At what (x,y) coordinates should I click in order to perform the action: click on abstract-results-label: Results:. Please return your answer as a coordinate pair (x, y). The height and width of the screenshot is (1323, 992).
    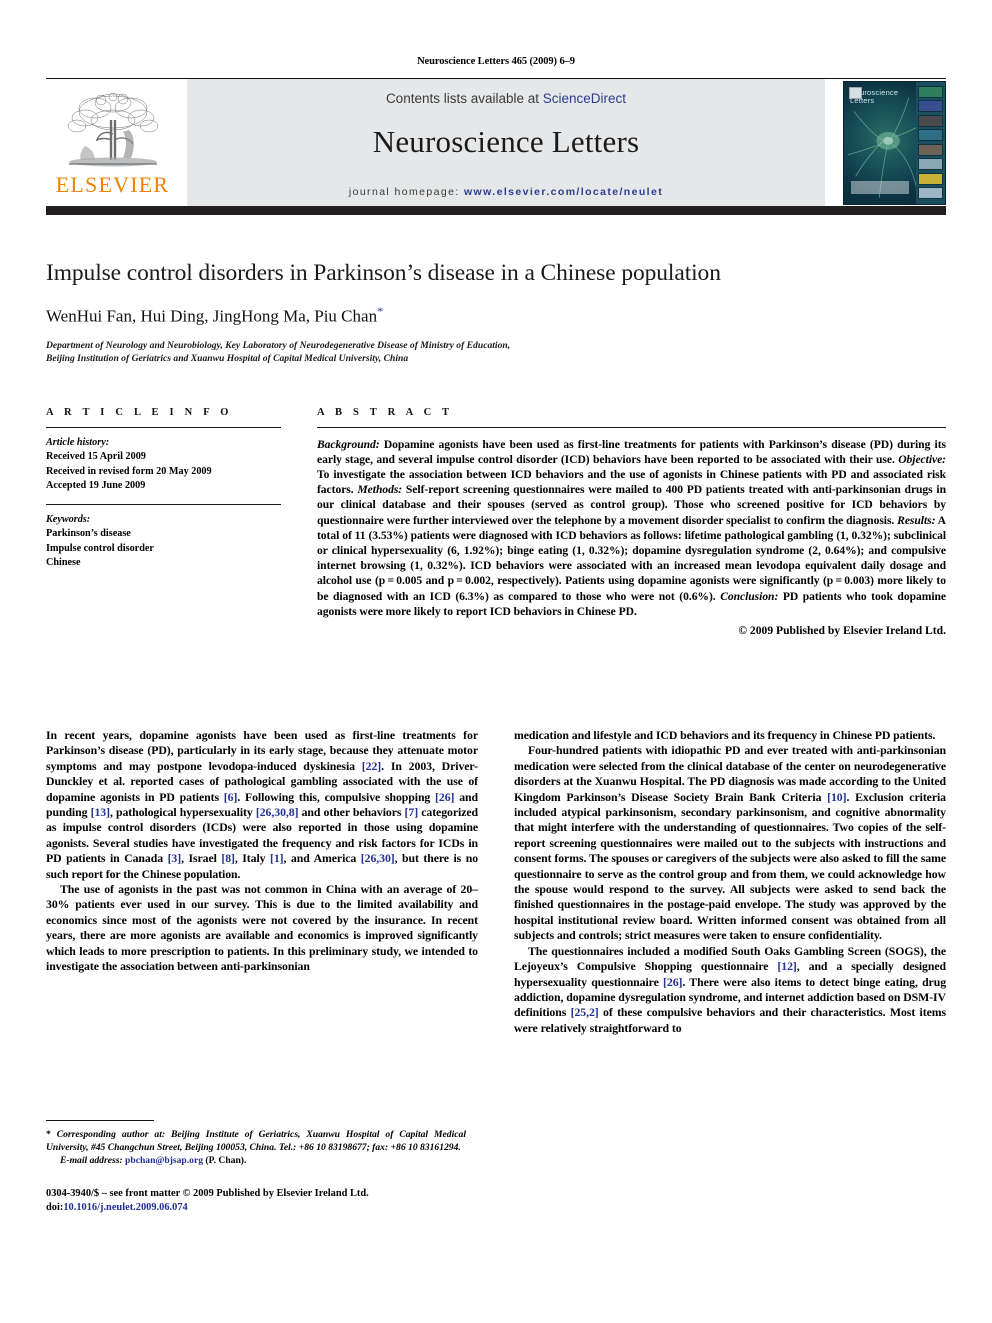
    Looking at the image, I should click on (916, 520).